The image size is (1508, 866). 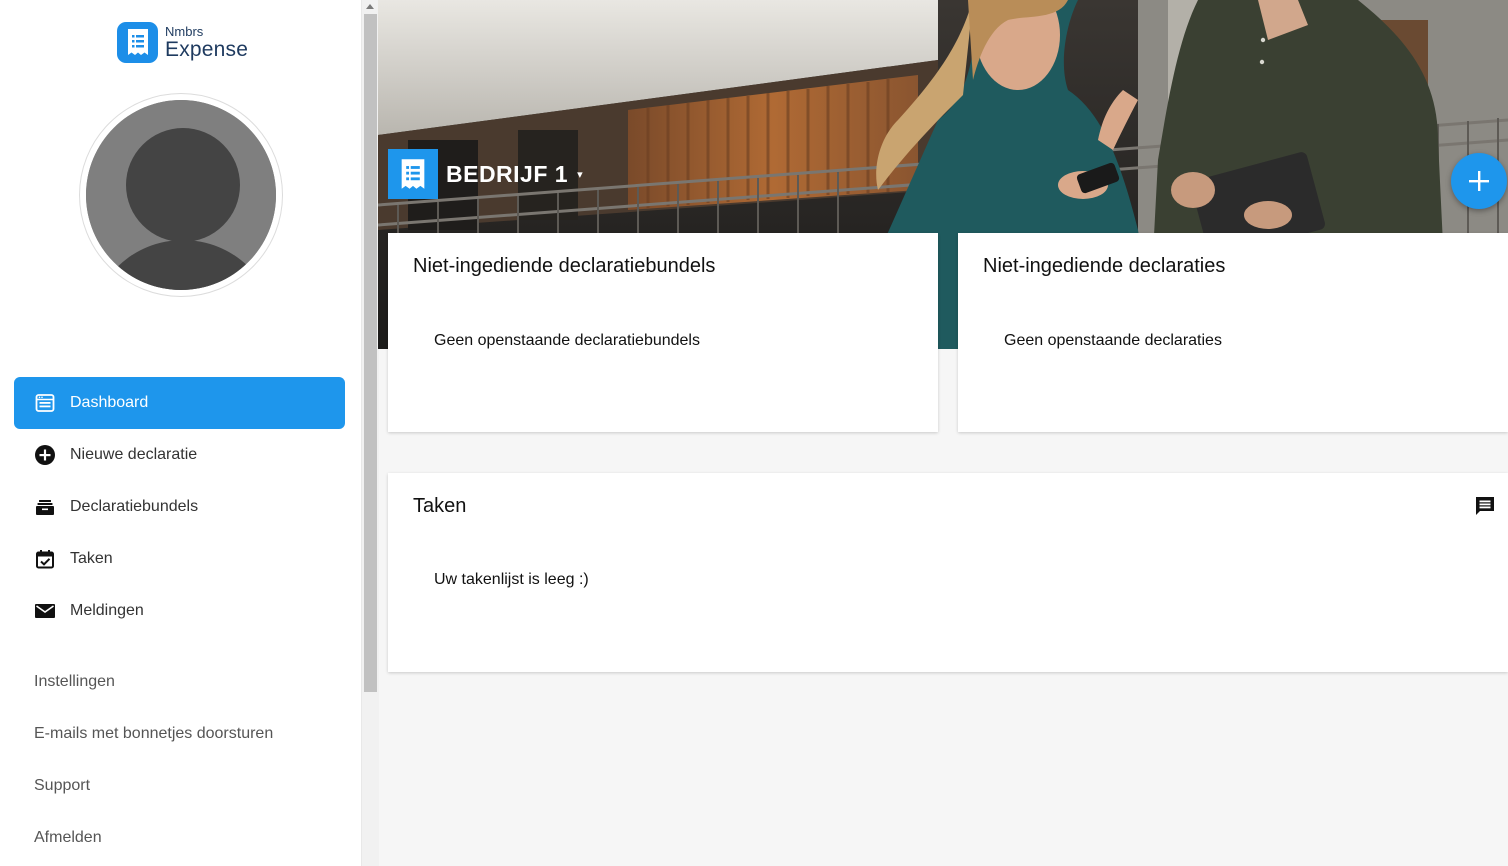 What do you see at coordinates (1104, 266) in the screenshot?
I see `card-title: Niet-ingediende declaraties` at bounding box center [1104, 266].